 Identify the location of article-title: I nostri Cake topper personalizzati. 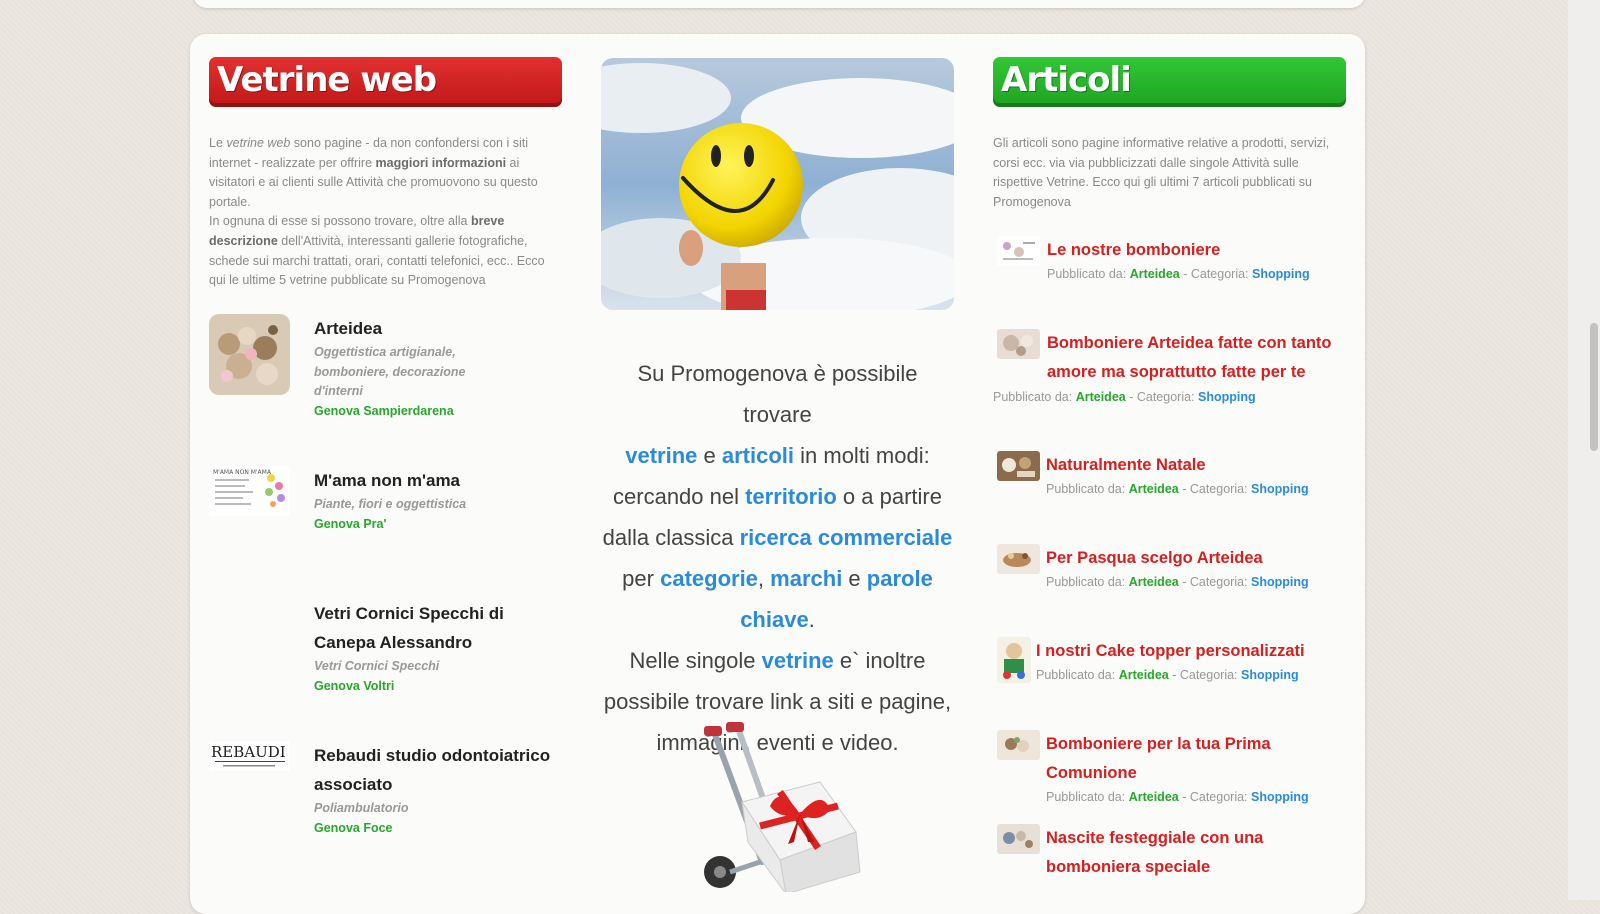
(1196, 651).